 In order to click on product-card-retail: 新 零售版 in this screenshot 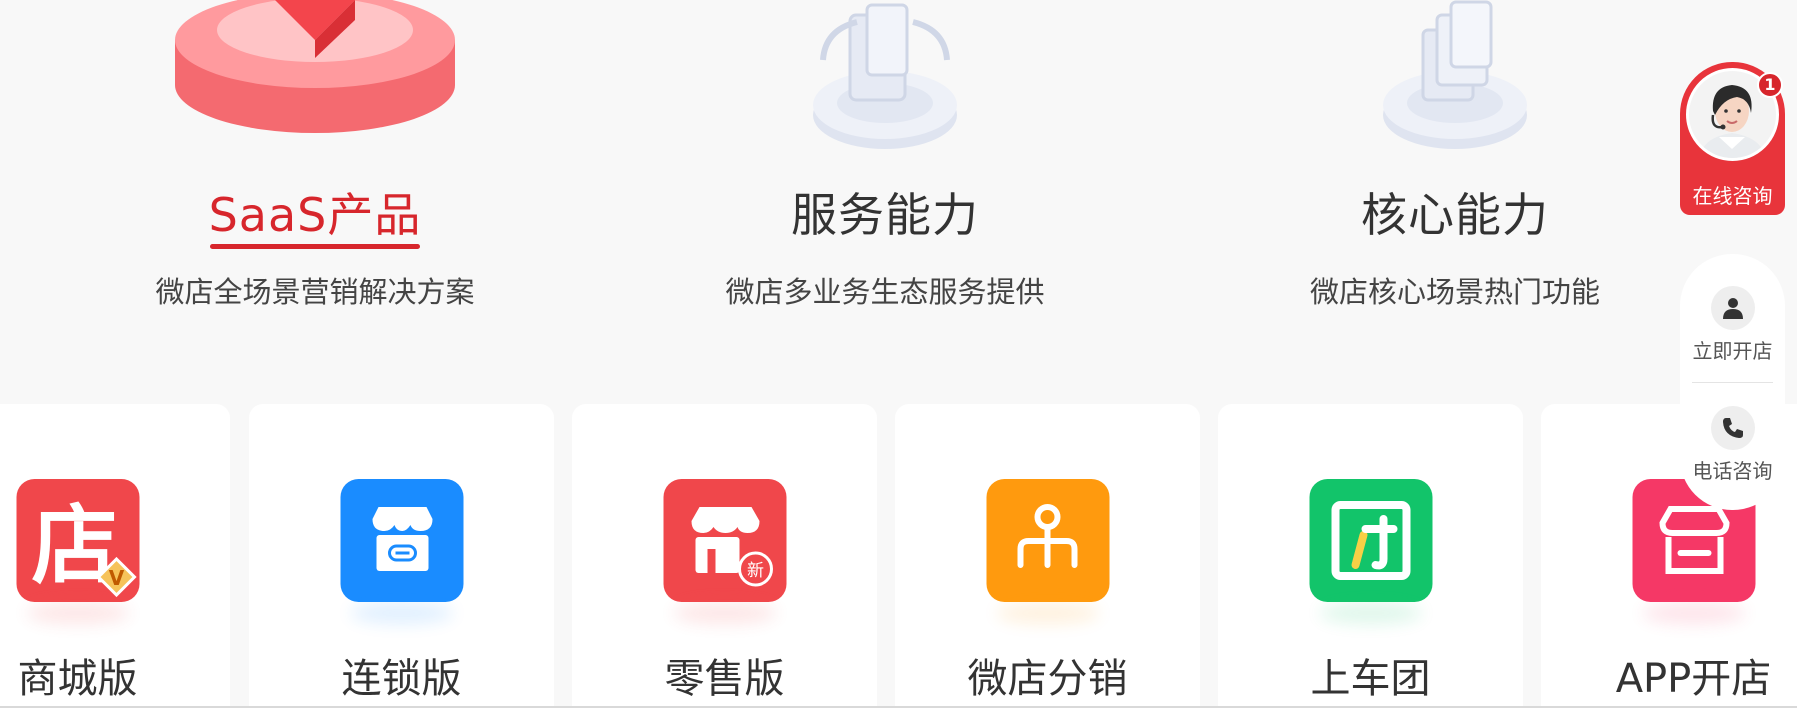, I will do `click(724, 556)`.